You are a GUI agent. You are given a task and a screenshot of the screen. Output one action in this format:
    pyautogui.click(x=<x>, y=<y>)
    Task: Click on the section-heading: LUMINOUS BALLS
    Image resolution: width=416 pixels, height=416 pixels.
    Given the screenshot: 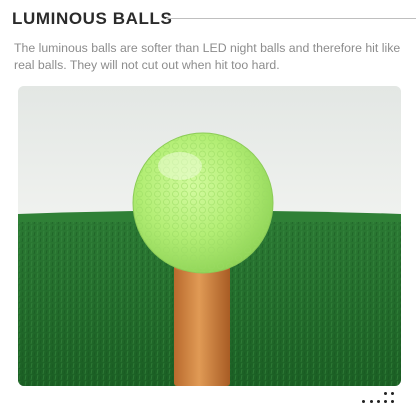 What is the action you would take?
    pyautogui.click(x=92, y=19)
    